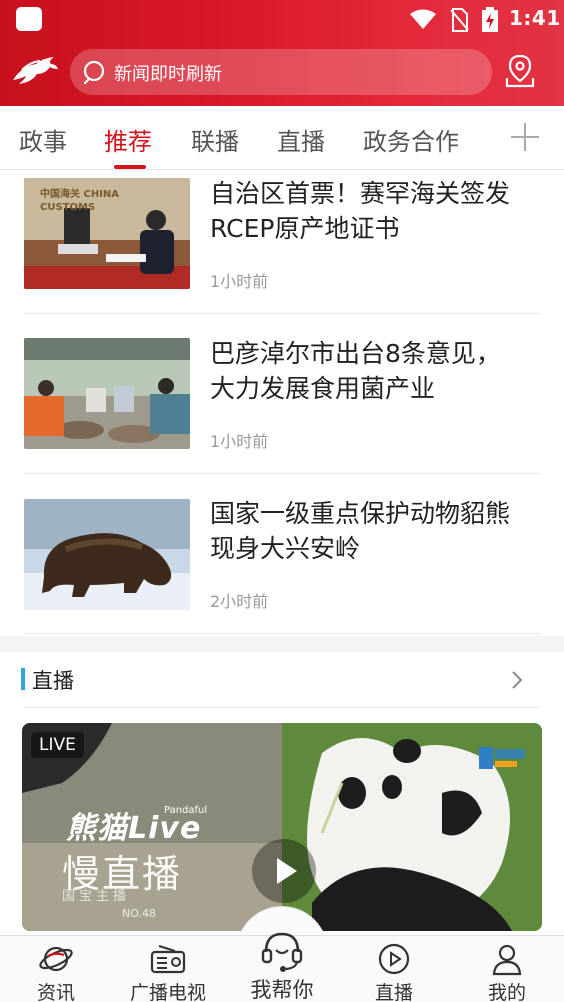 The height and width of the screenshot is (1002, 564). I want to click on nav-mine: 我的, so click(507, 969).